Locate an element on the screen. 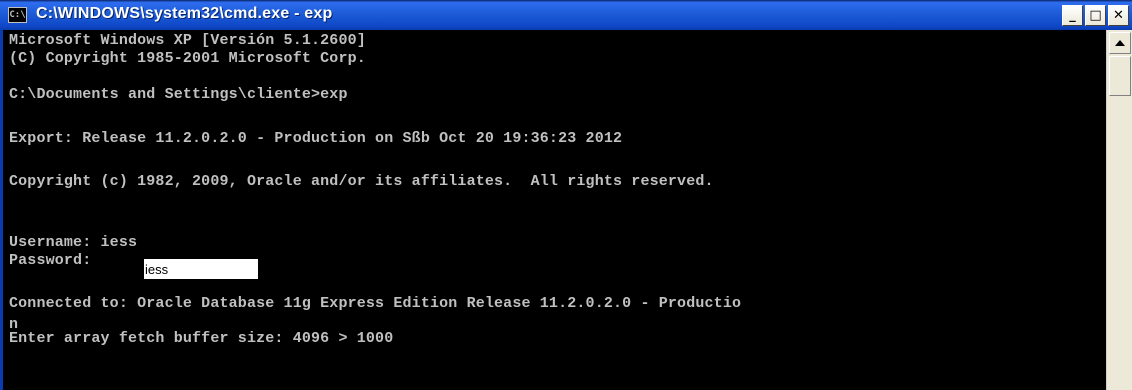 The height and width of the screenshot is (390, 1132). cmd-icon: C:\ is located at coordinates (17, 15).